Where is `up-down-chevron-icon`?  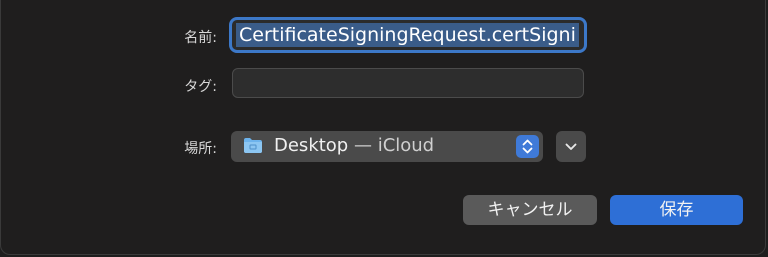
up-down-chevron-icon is located at coordinates (527, 146).